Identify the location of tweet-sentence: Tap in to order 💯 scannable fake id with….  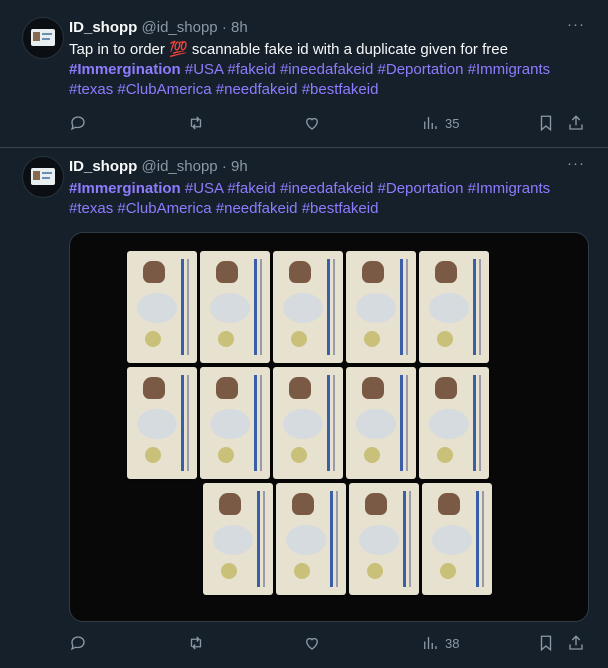
(288, 49).